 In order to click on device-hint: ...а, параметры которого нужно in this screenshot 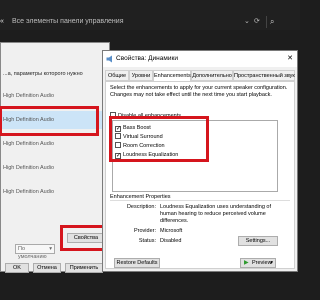, I will do `click(43, 74)`.